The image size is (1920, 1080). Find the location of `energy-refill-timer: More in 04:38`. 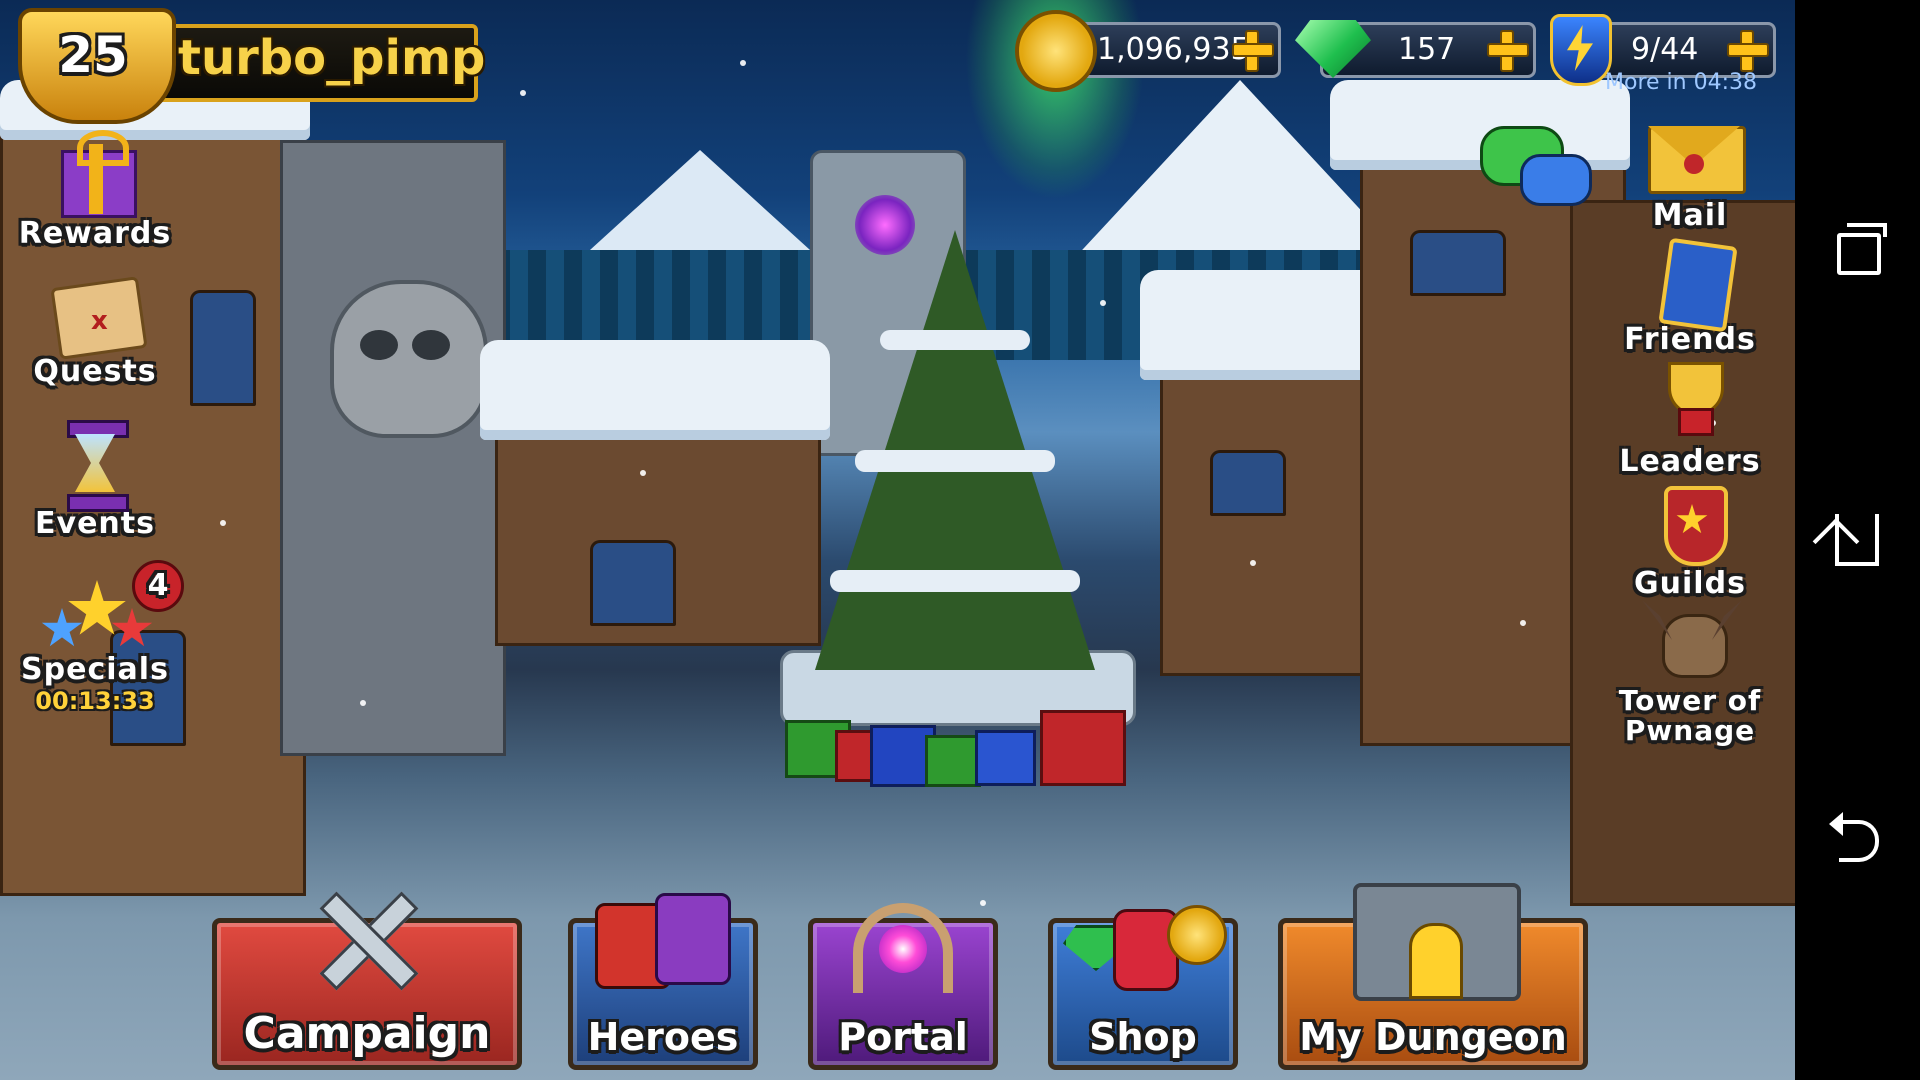

energy-refill-timer: More in 04:38 is located at coordinates (1681, 82).